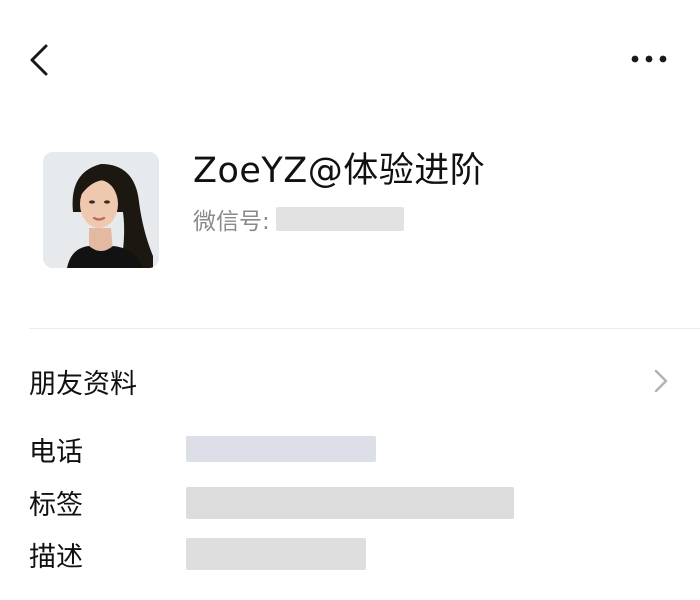 This screenshot has height=600, width=700. I want to click on friend-info-title: 朋友资料, so click(83, 384).